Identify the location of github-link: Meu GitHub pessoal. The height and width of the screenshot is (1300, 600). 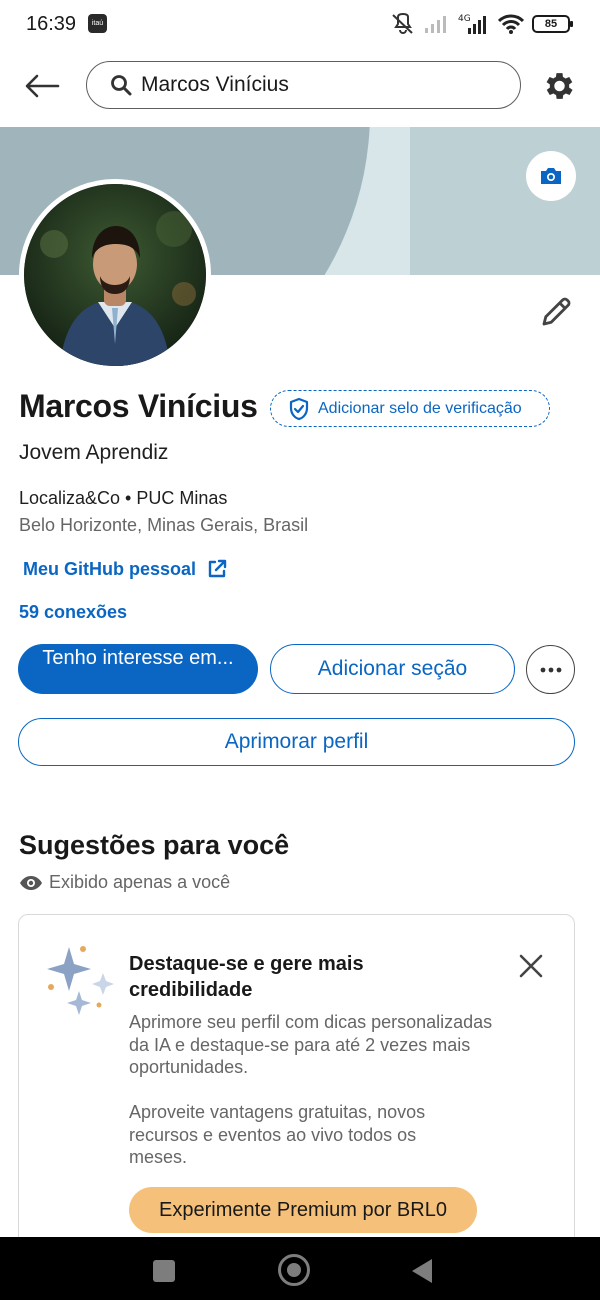
(125, 569).